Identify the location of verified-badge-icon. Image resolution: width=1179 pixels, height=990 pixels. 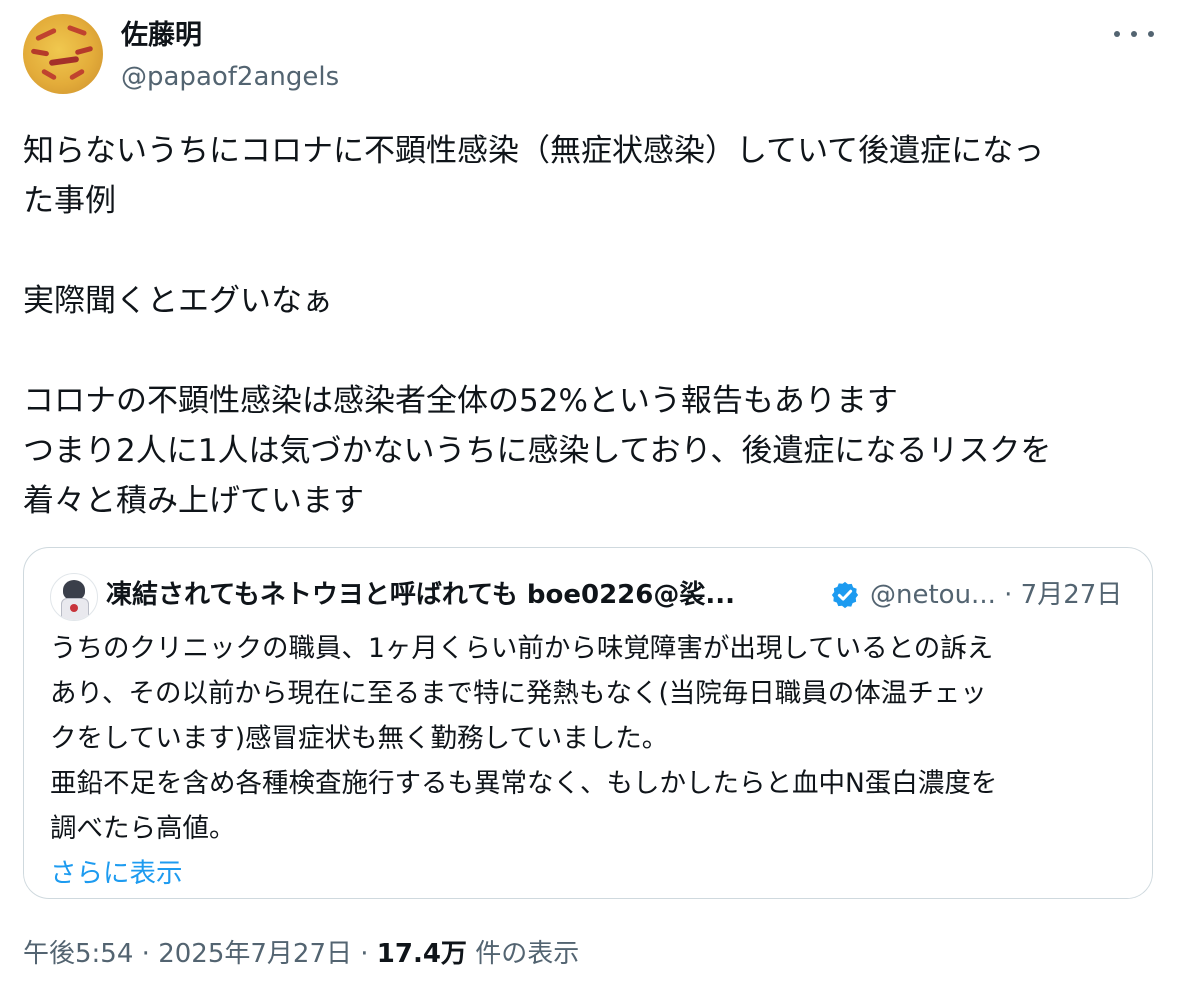
(845, 595).